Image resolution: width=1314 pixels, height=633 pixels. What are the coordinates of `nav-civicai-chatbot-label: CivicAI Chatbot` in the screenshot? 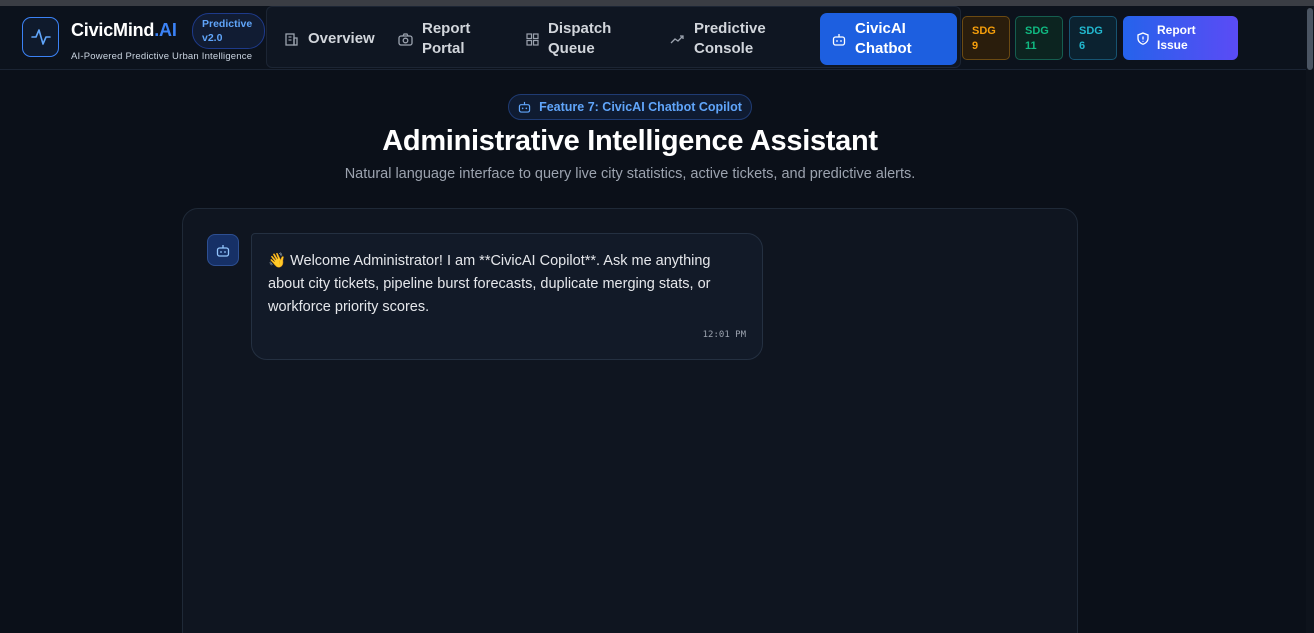 It's located at (883, 39).